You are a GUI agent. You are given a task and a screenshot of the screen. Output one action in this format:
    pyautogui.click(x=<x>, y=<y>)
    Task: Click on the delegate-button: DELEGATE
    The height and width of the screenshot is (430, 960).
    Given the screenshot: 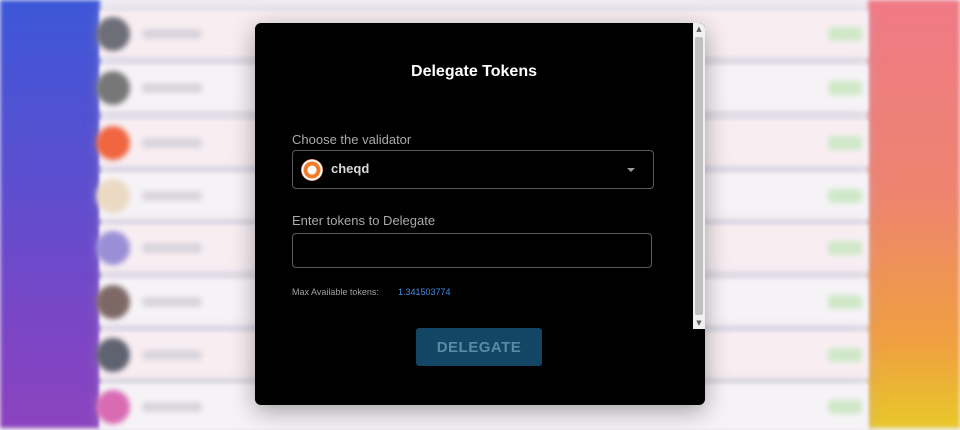 What is the action you would take?
    pyautogui.click(x=479, y=347)
    